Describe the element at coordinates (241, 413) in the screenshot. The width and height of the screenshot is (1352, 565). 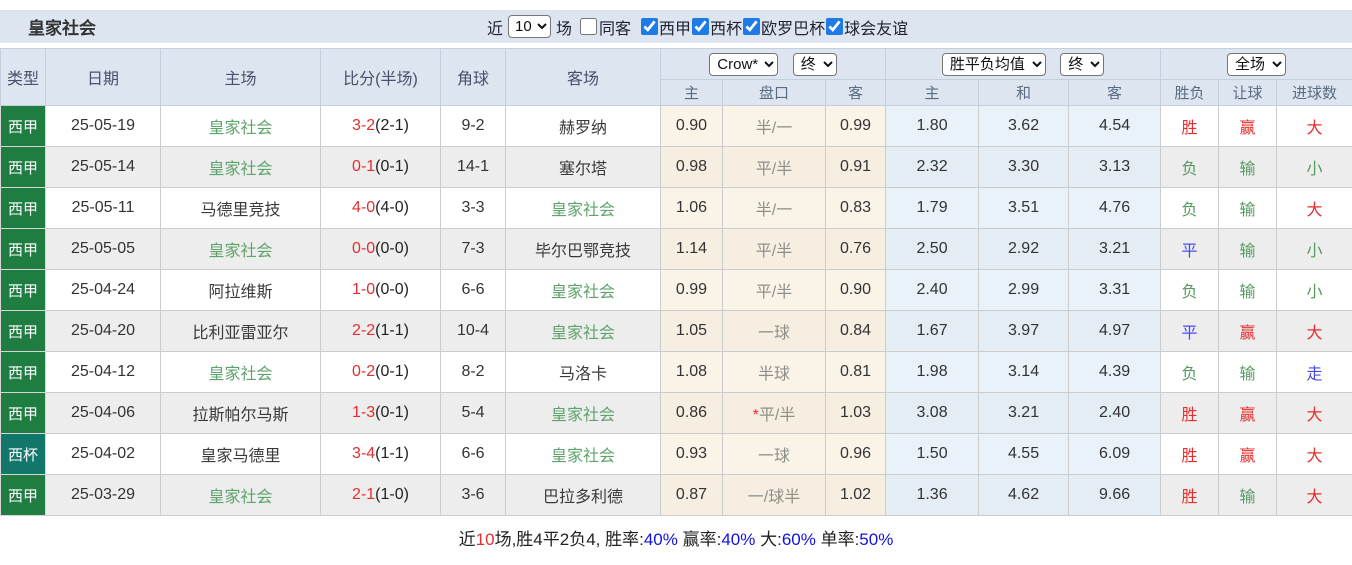
I see `home-team-link: 拉斯帕尔马斯` at that location.